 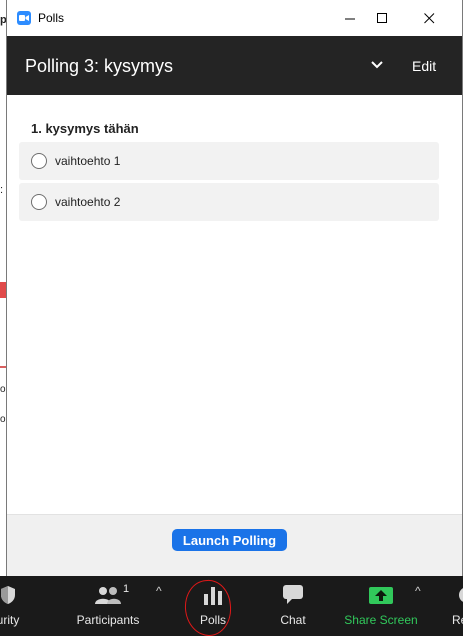 I want to click on record-button: Re, so click(x=455, y=606).